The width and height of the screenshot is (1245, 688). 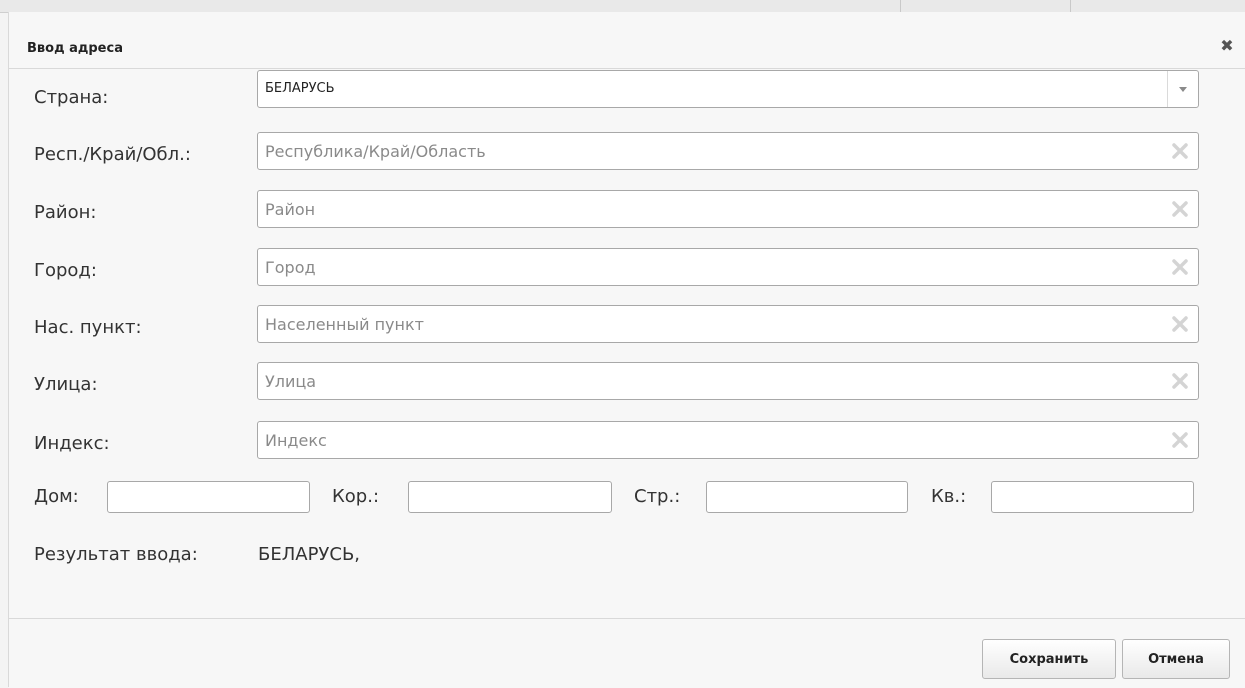 What do you see at coordinates (65, 270) in the screenshot?
I see `city-label: Город:` at bounding box center [65, 270].